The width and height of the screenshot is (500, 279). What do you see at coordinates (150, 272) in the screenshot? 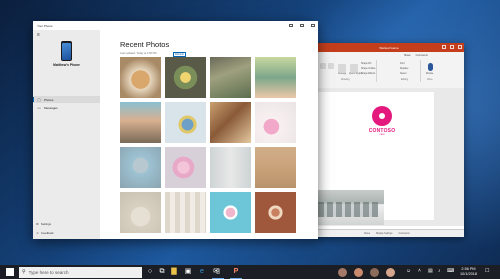
I see `cortana-icon: ○` at bounding box center [150, 272].